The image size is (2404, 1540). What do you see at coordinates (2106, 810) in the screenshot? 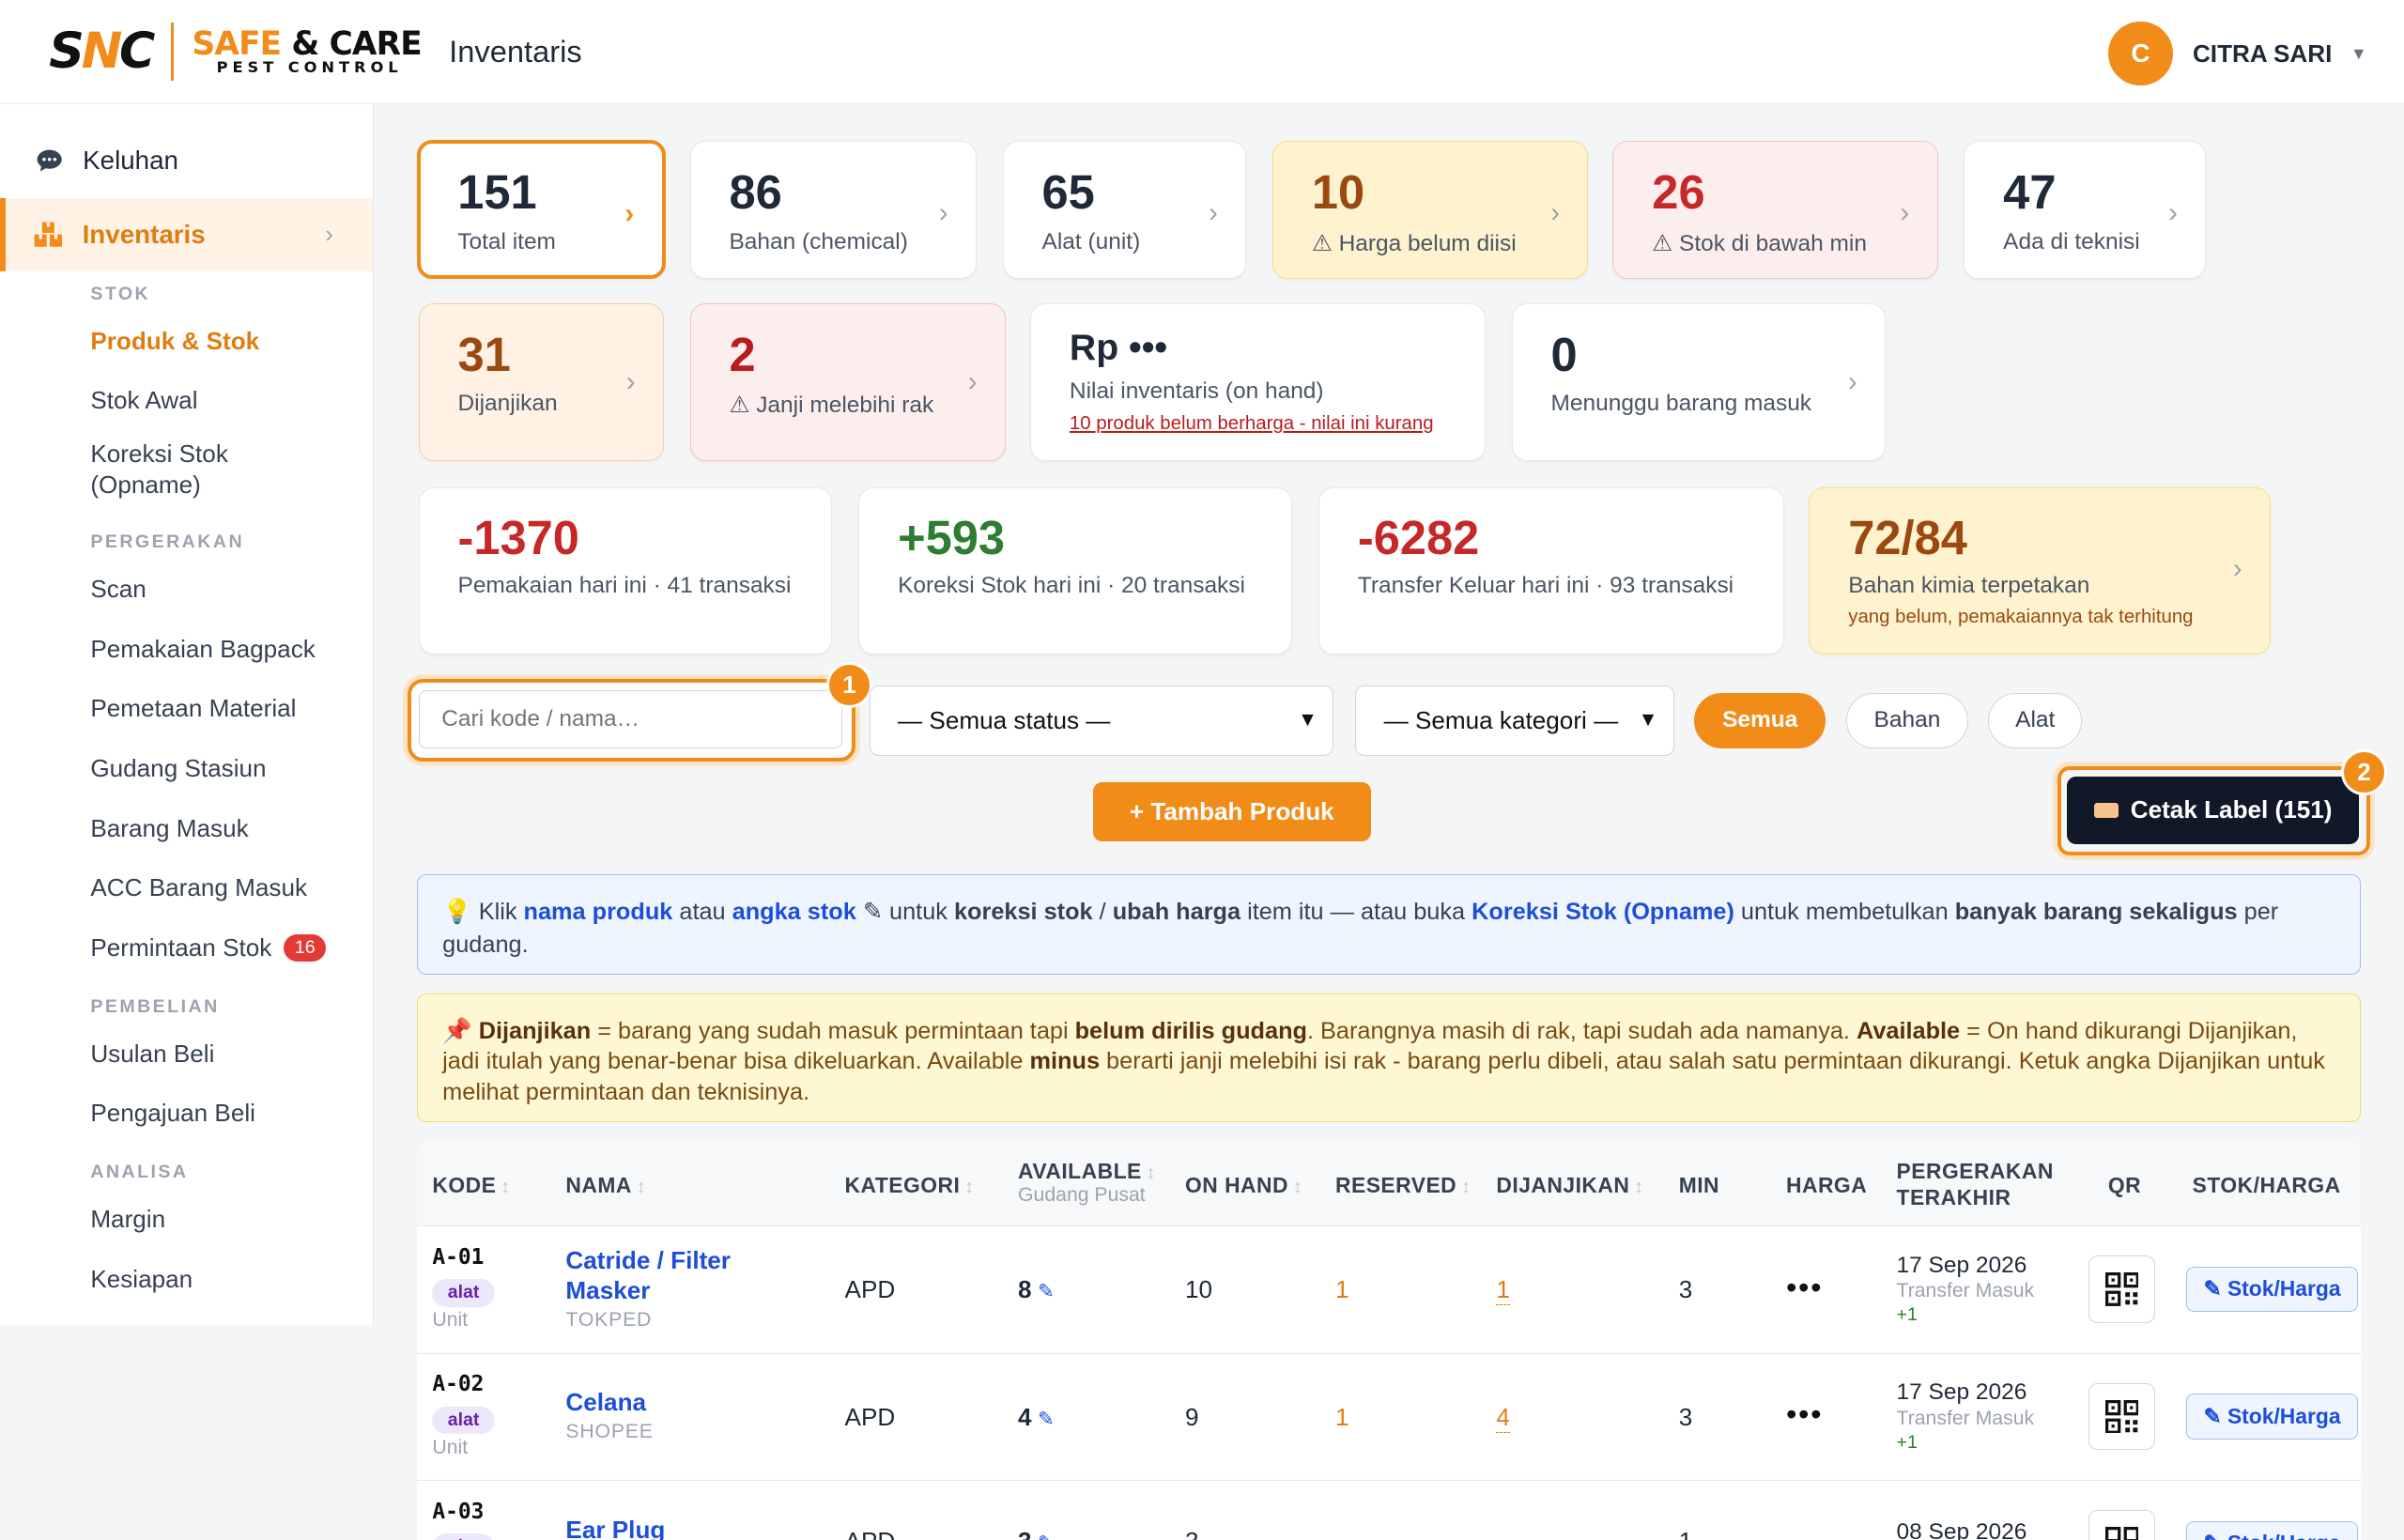
I see `label-tag-icon` at bounding box center [2106, 810].